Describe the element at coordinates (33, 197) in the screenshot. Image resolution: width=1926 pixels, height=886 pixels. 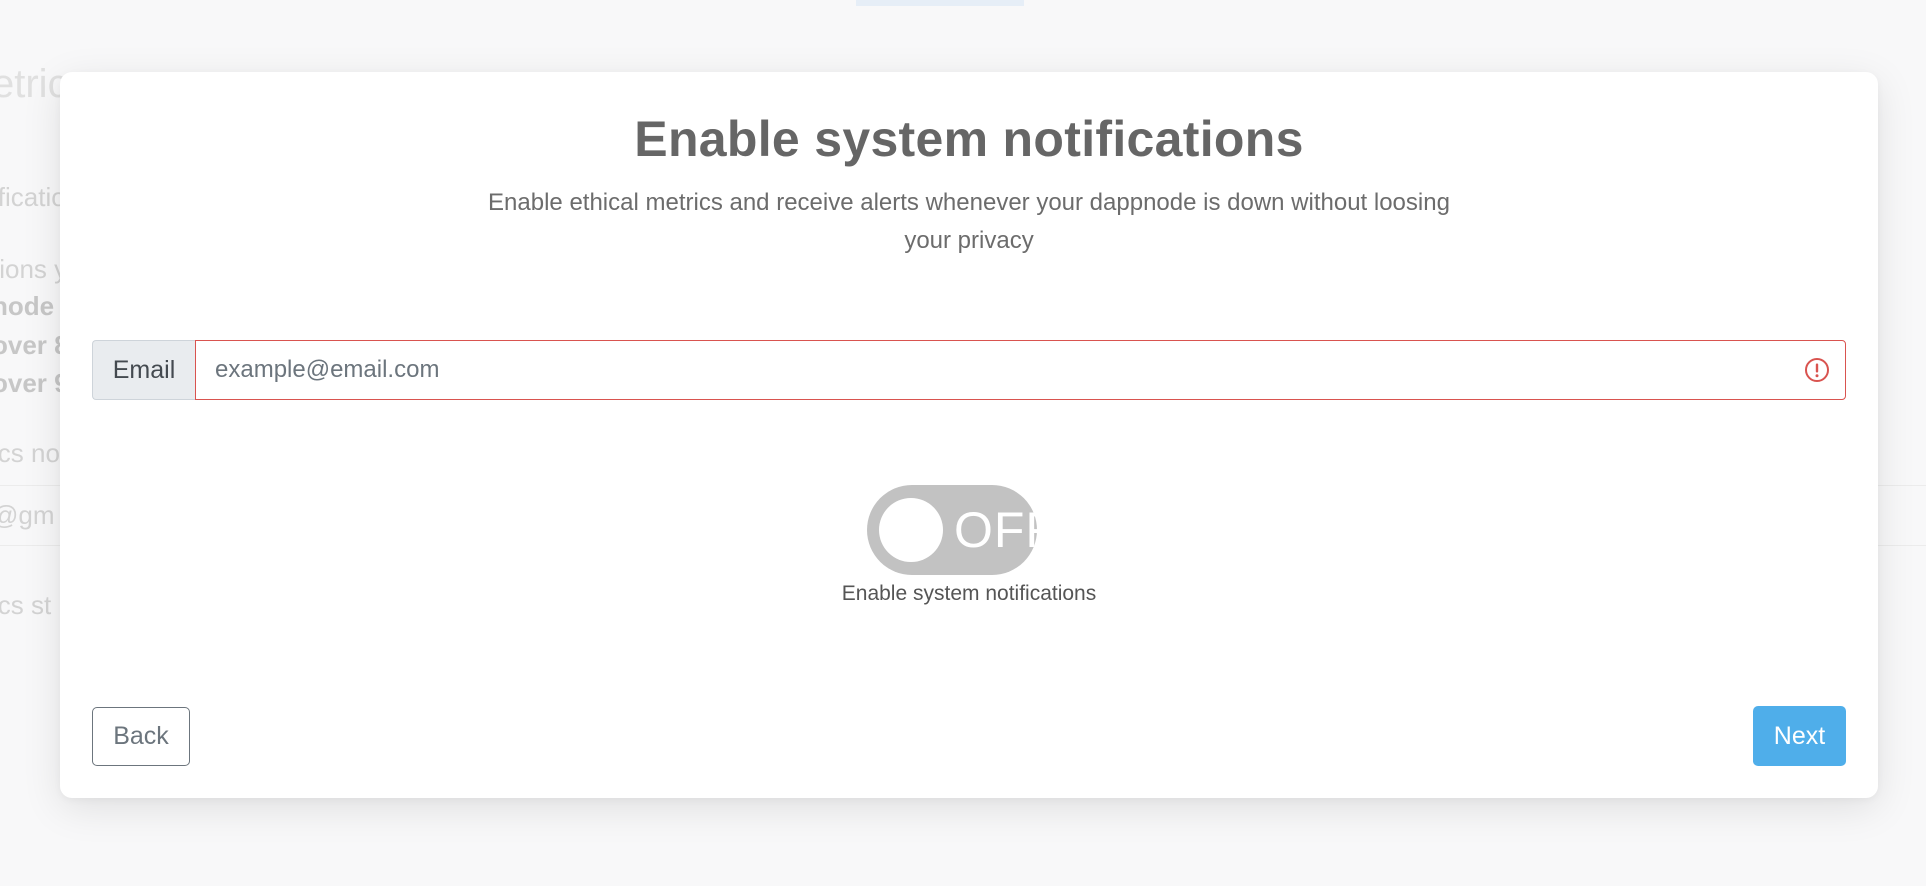
I see `background-text: ificatio` at that location.